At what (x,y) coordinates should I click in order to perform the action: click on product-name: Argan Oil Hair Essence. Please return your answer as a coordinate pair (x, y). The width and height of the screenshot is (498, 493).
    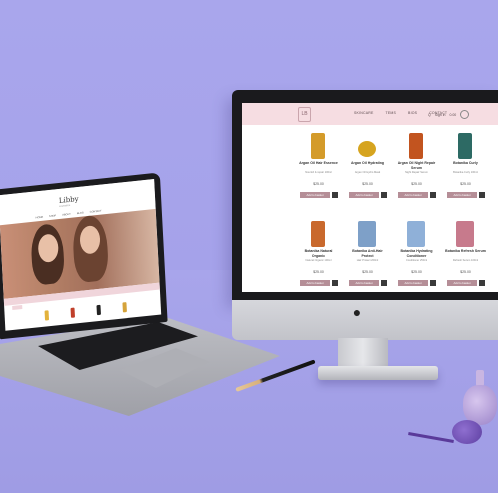
    Looking at the image, I should click on (318, 163).